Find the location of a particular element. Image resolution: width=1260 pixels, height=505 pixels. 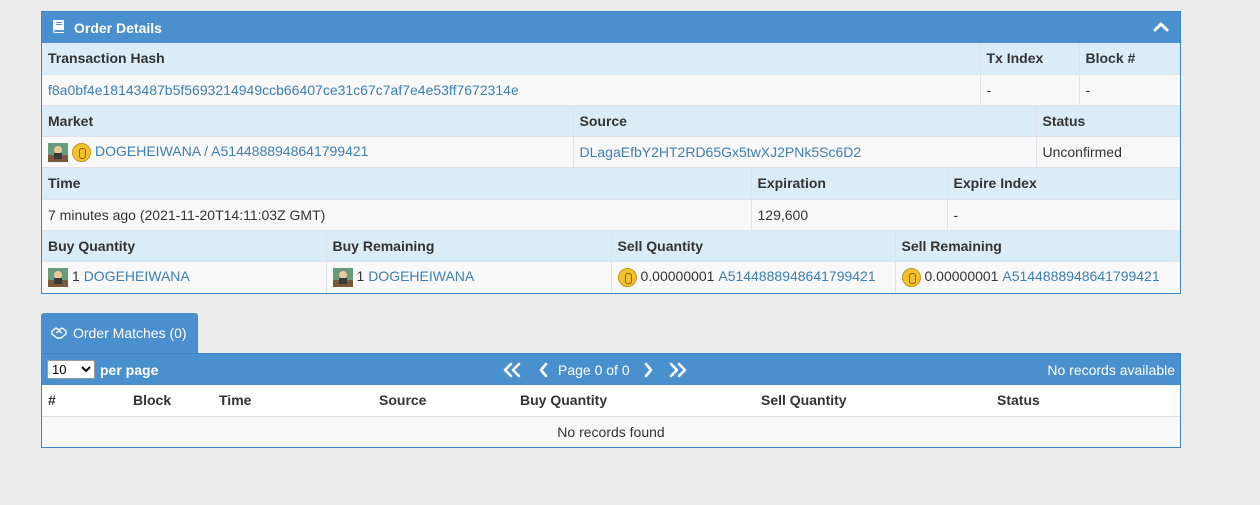

time-label: Time is located at coordinates (397, 184).